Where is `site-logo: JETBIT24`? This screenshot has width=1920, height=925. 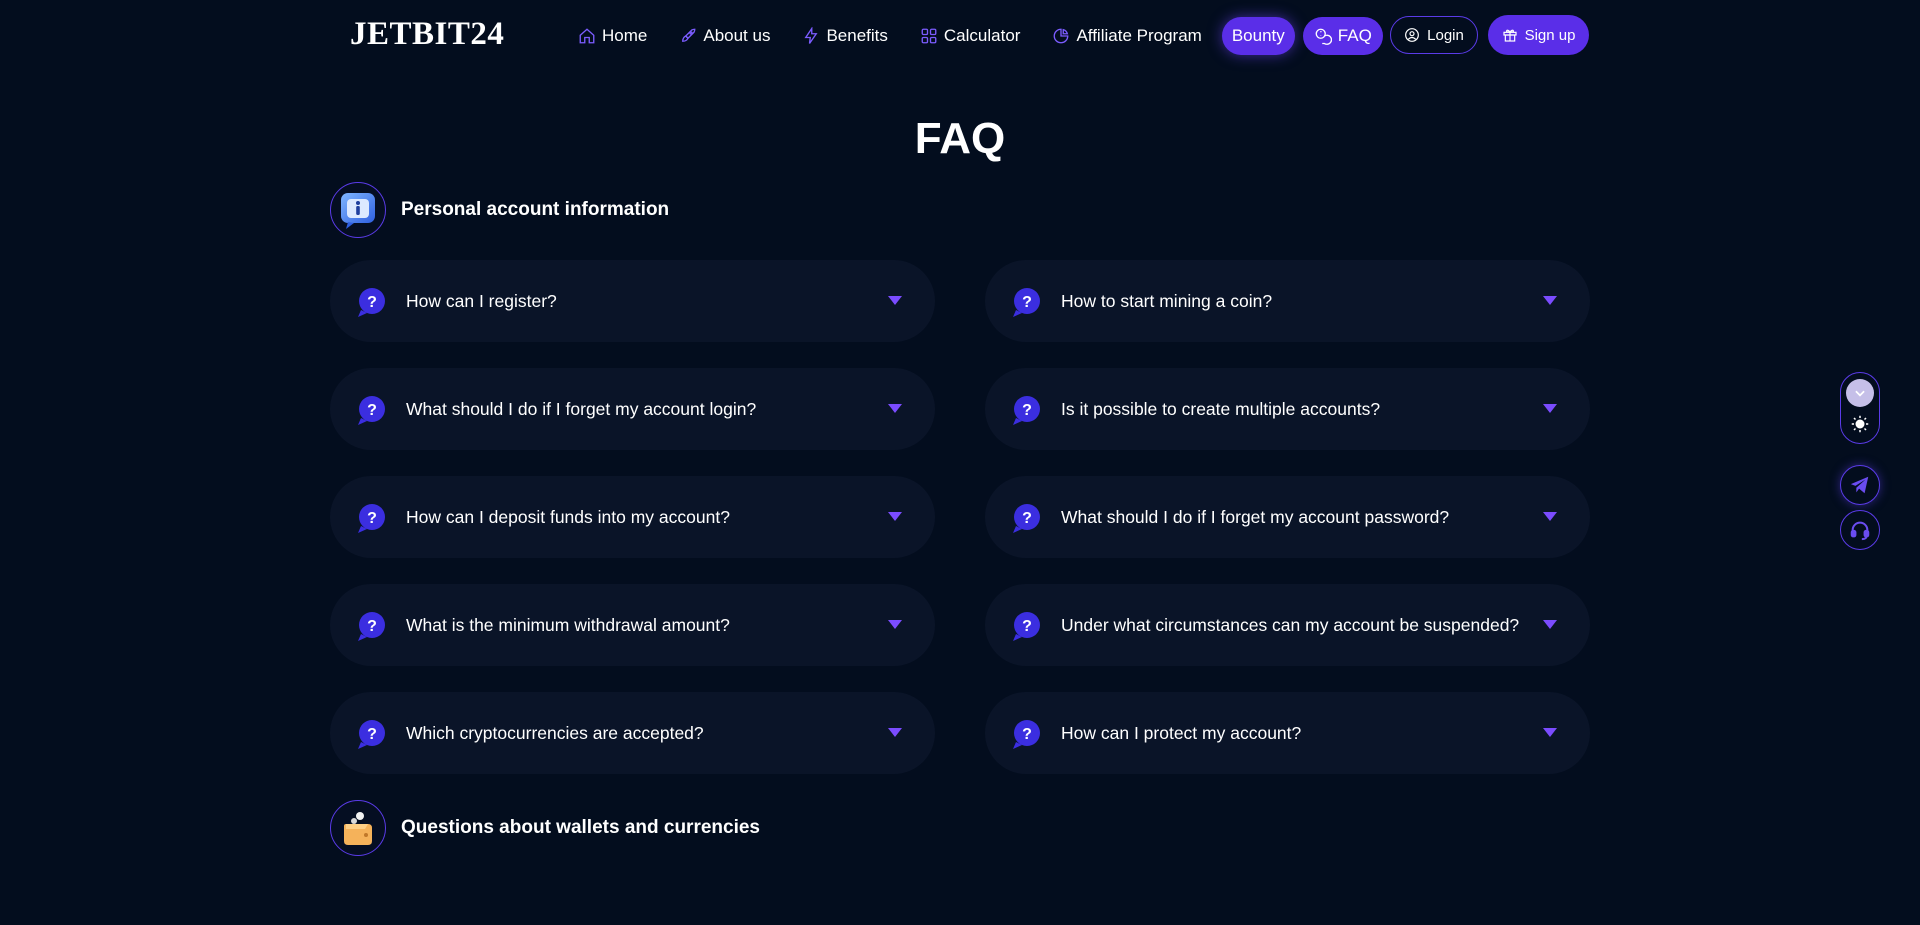
site-logo: JETBIT24 is located at coordinates (427, 34).